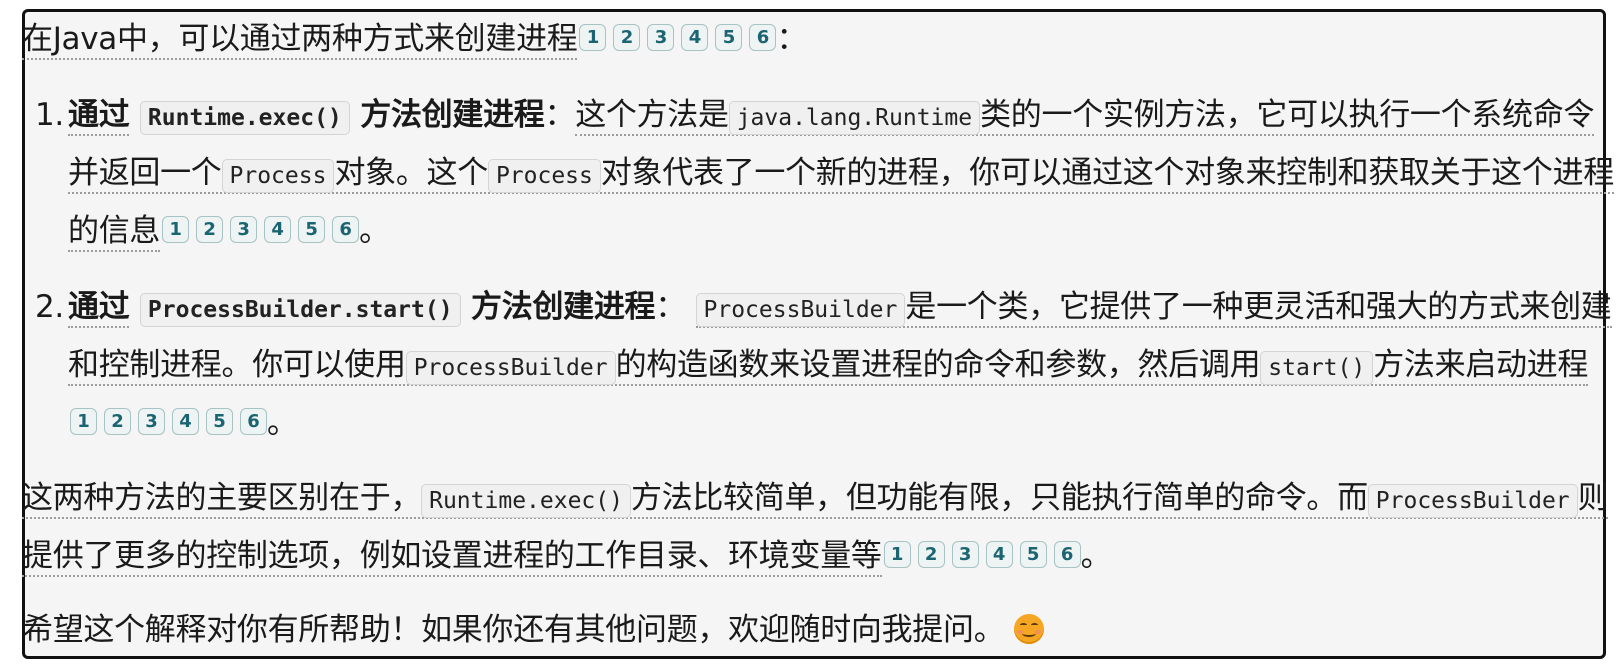 This screenshot has width=1624, height=667. Describe the element at coordinates (300, 310) in the screenshot. I see `inline-code: ProcessBuilder.start()` at that location.